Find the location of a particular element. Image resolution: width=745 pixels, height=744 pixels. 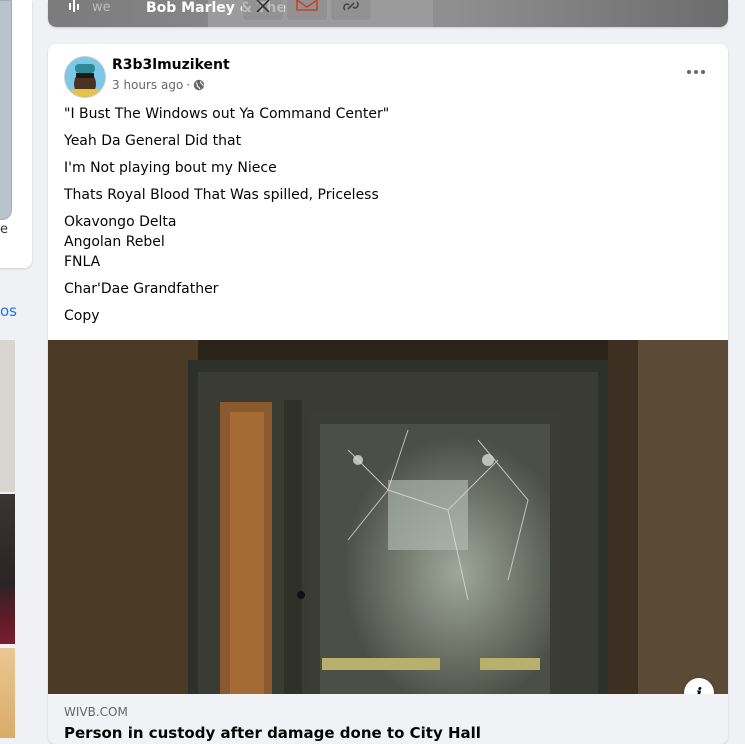

post-paragraph: I'm Not playing bout my Niece is located at coordinates (170, 168).